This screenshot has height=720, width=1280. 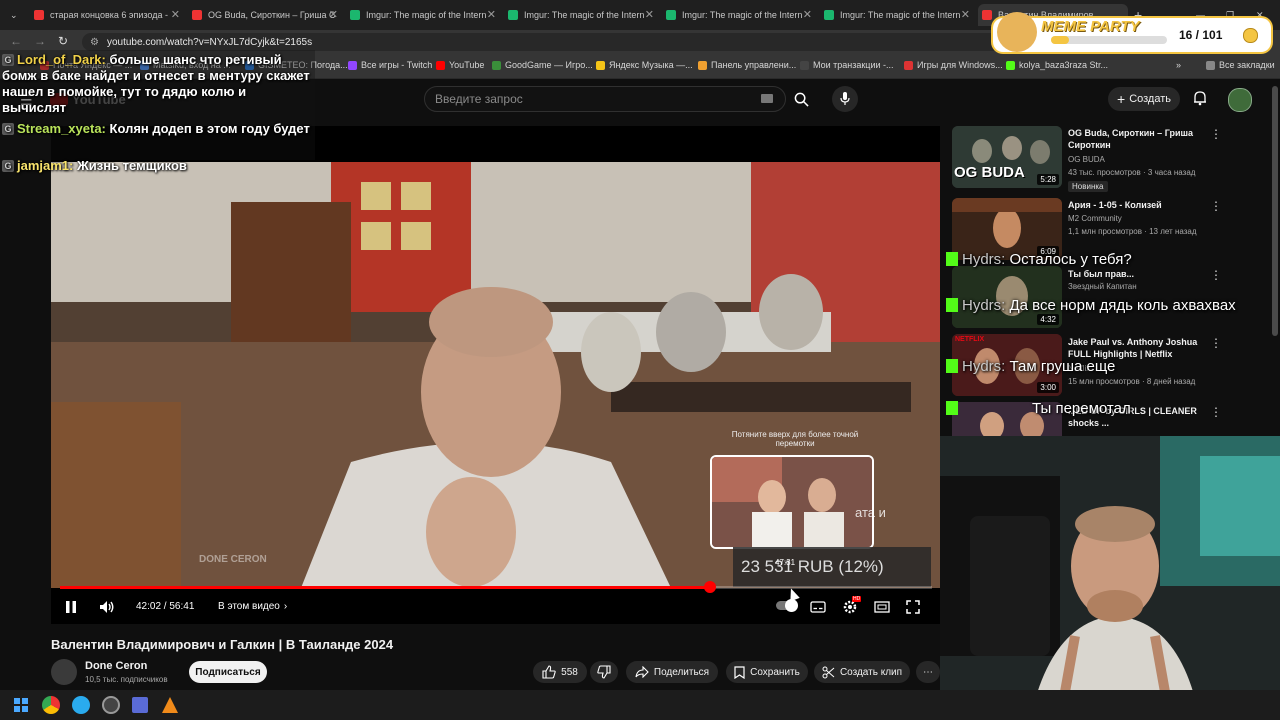 What do you see at coordinates (107, 607) in the screenshot?
I see `volume-button` at bounding box center [107, 607].